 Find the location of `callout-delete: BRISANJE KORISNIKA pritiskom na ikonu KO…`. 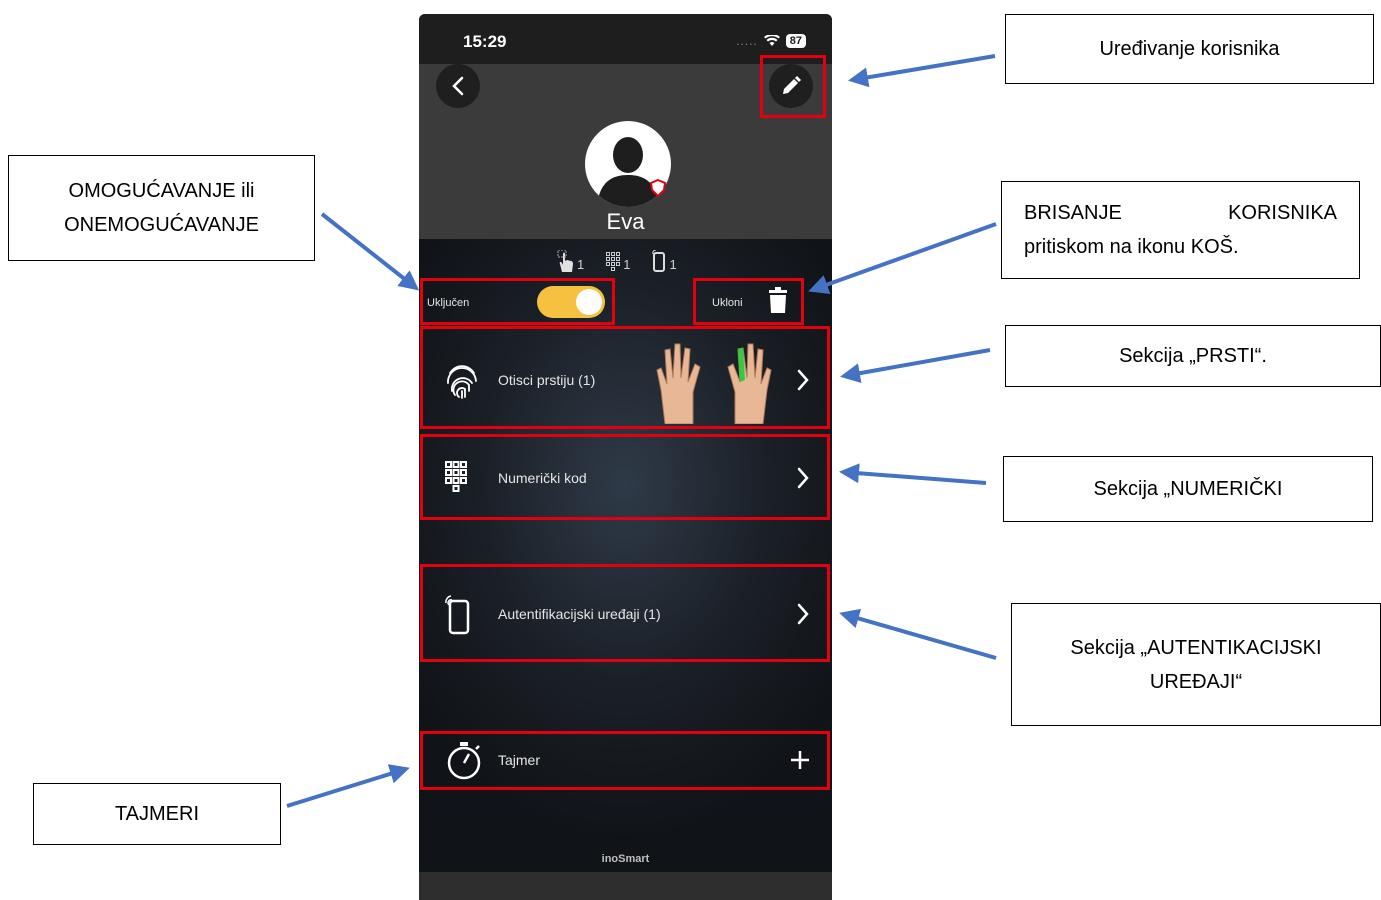

callout-delete: BRISANJE KORISNIKA pritiskom na ikonu KO… is located at coordinates (1180, 230).